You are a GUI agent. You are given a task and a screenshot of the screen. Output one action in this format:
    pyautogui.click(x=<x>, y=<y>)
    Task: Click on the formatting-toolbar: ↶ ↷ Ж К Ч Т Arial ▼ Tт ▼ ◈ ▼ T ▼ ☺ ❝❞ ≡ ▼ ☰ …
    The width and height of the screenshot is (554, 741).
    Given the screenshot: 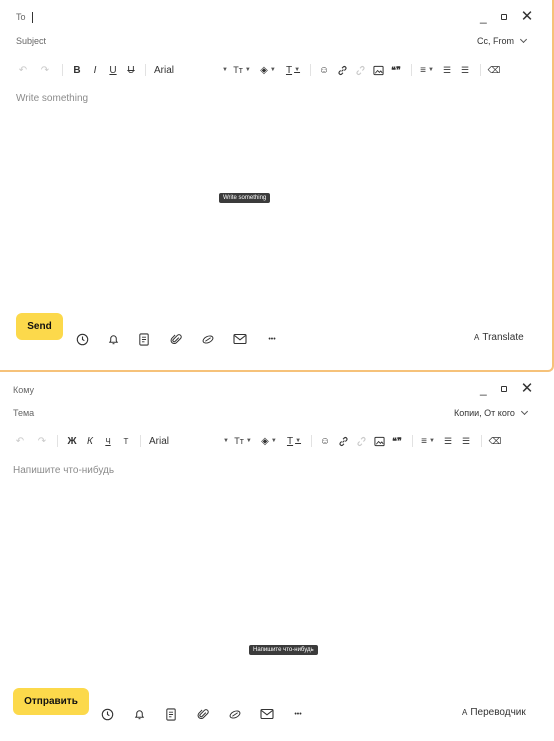 What is the action you would take?
    pyautogui.click(x=257, y=441)
    